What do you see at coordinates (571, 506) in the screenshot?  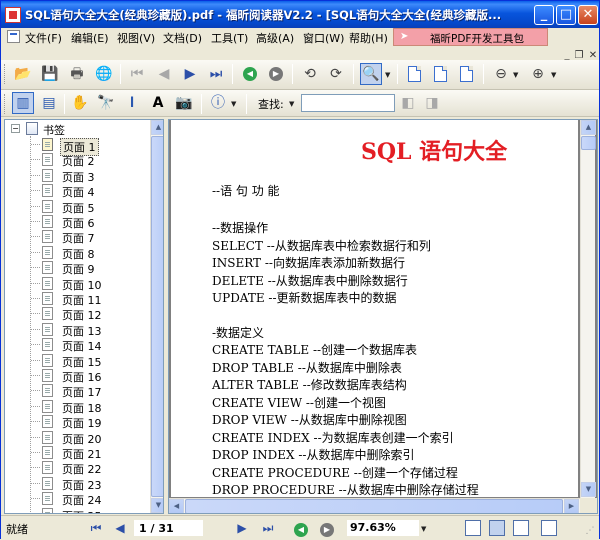 I see `scroll-right-icon: ▶` at bounding box center [571, 506].